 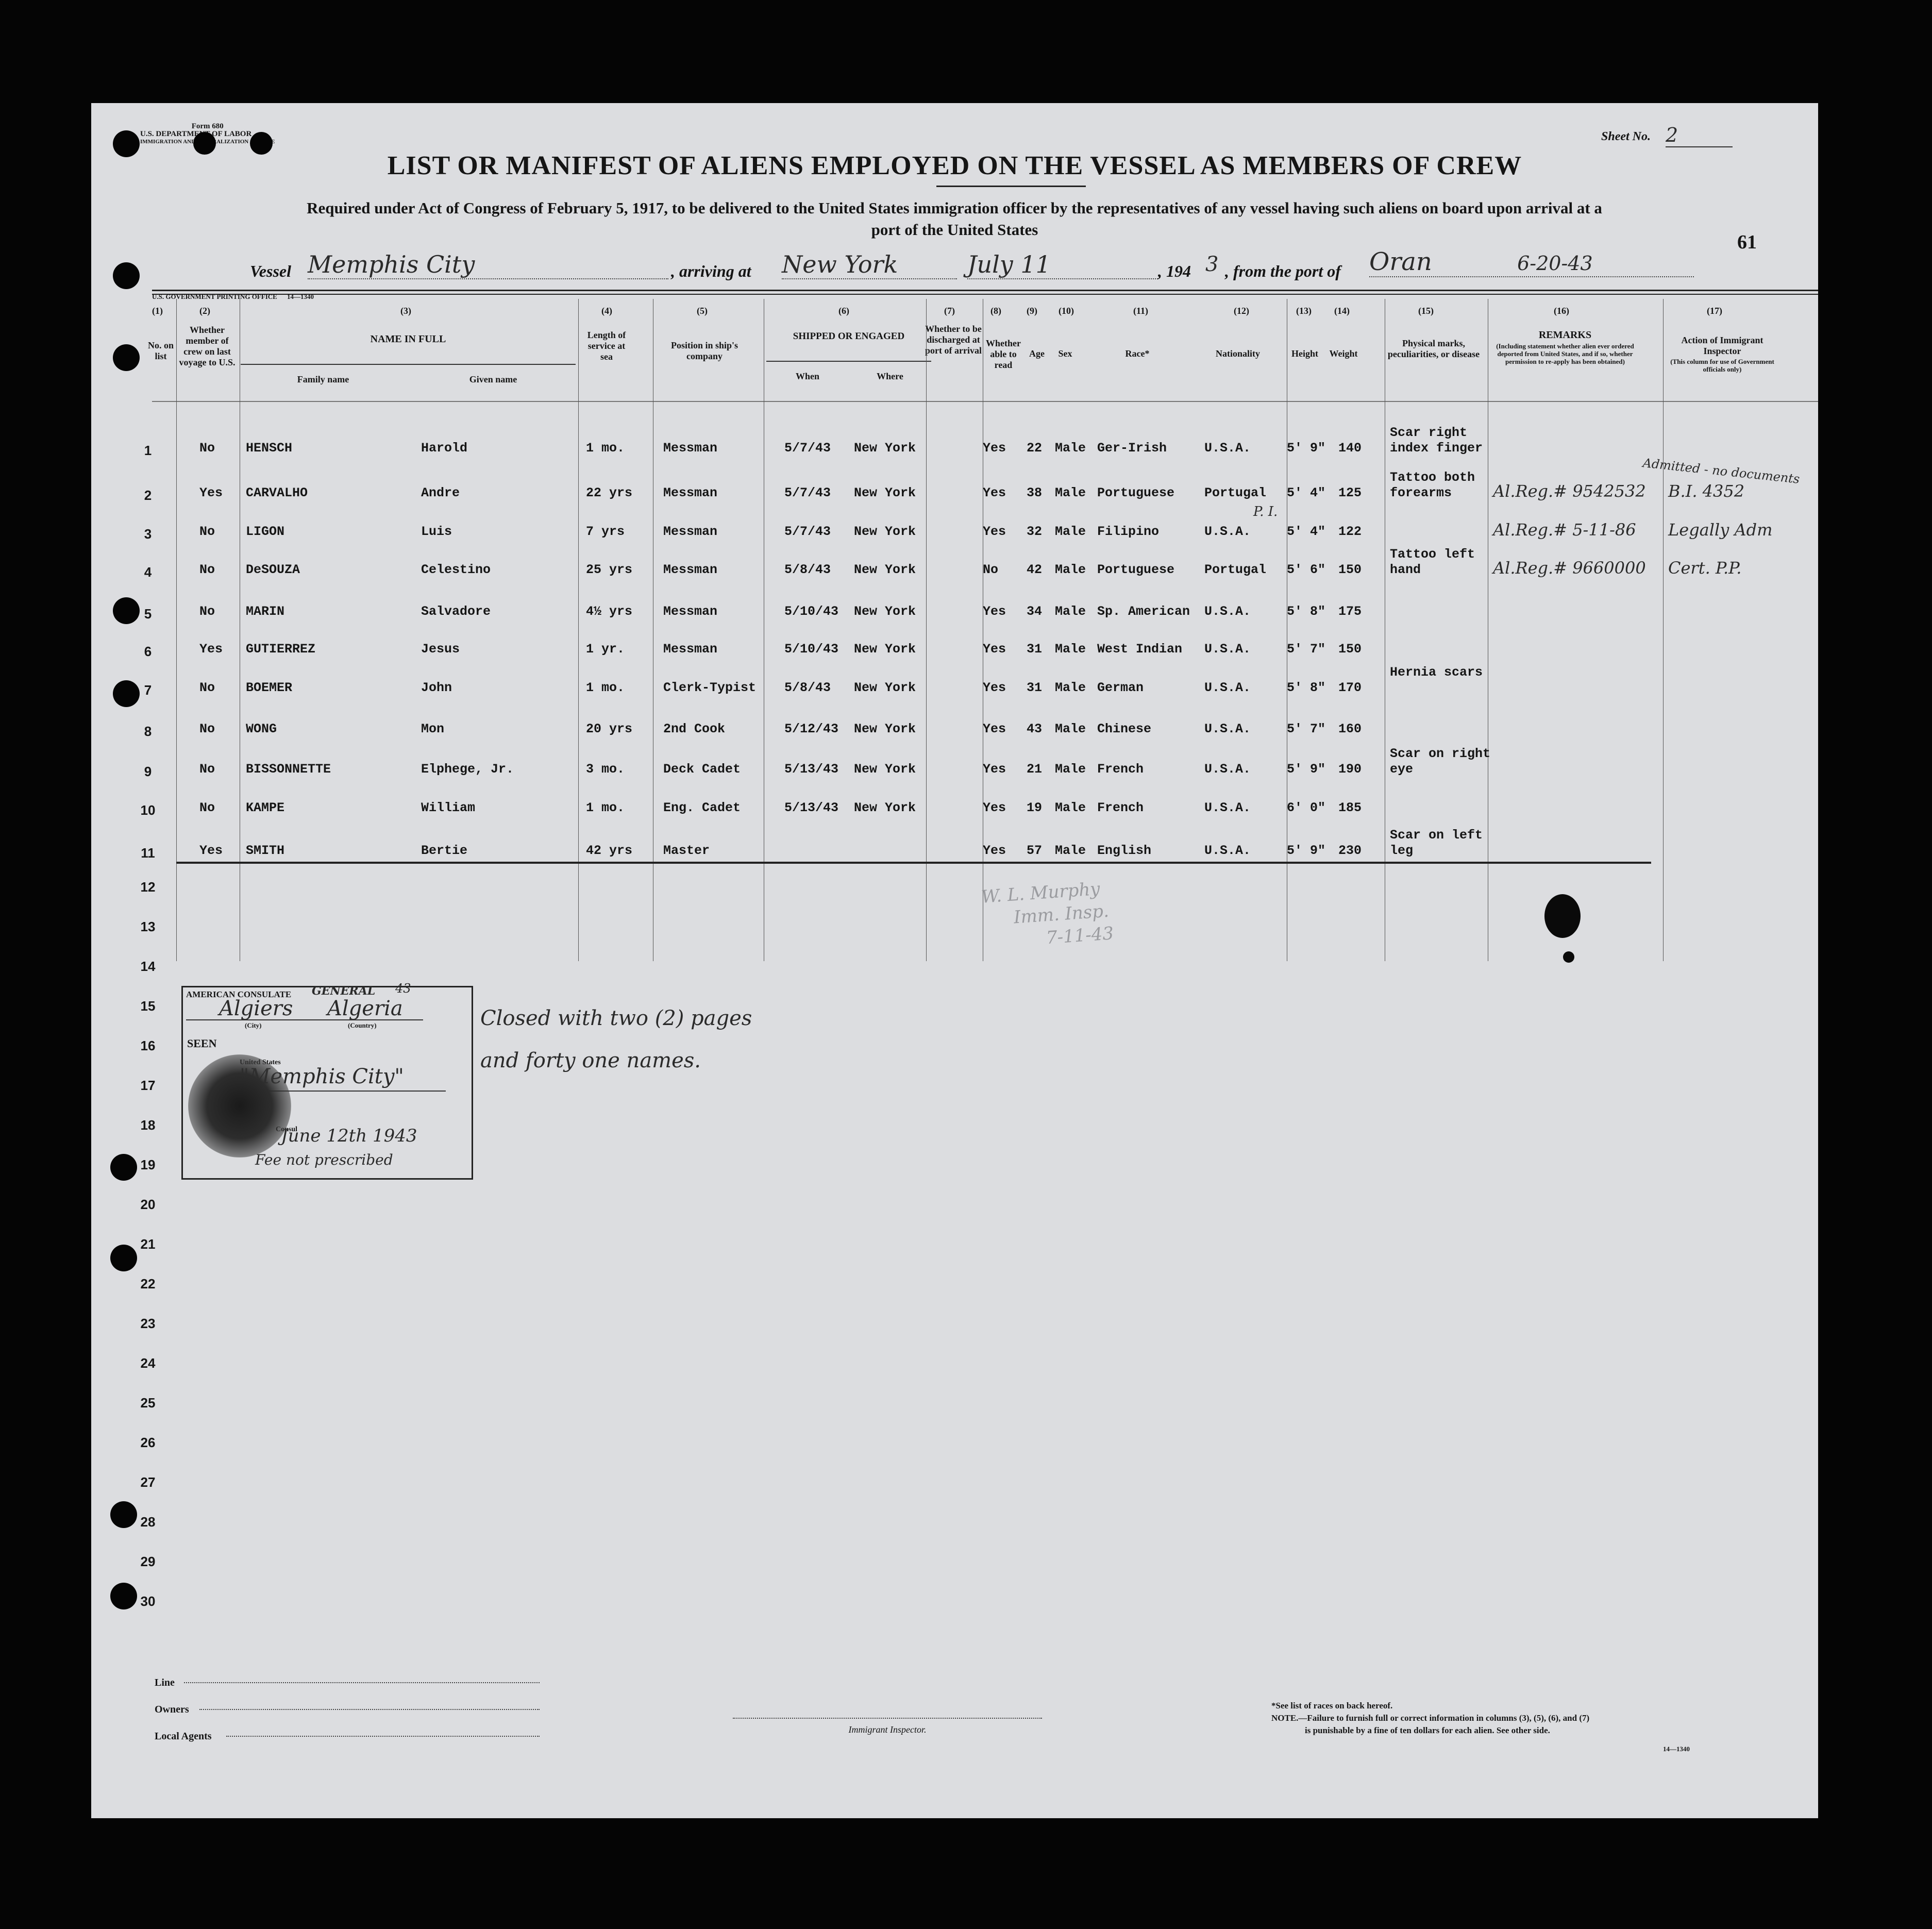 I want to click on row-given-name: Luis, so click(x=436, y=531).